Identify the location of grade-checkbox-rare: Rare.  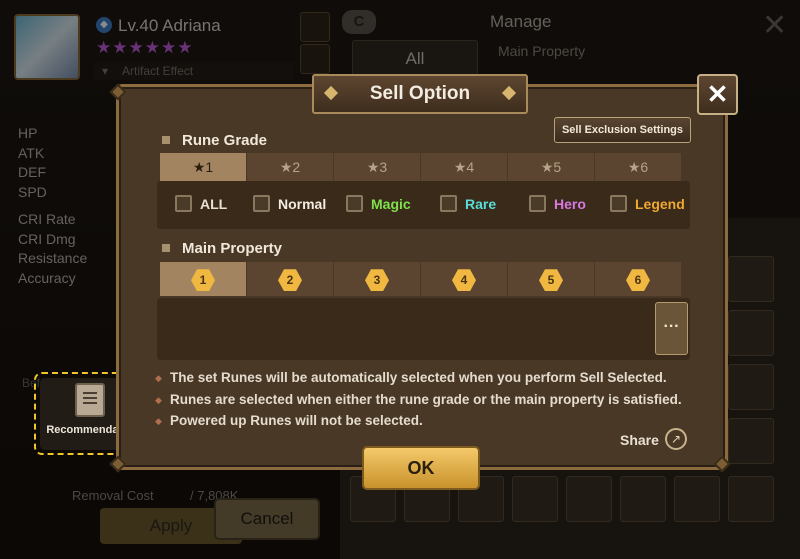
(468, 203).